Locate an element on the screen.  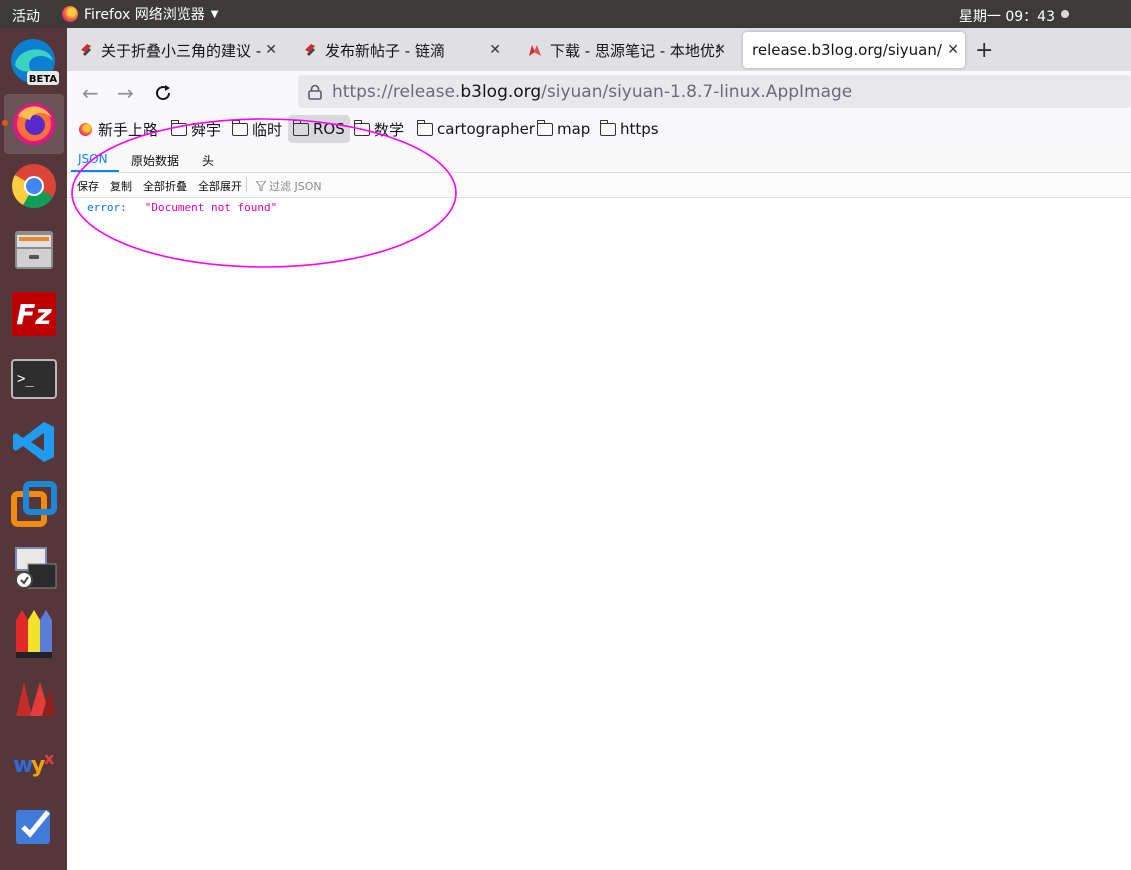
remote-desktop-icon is located at coordinates (36, 568).